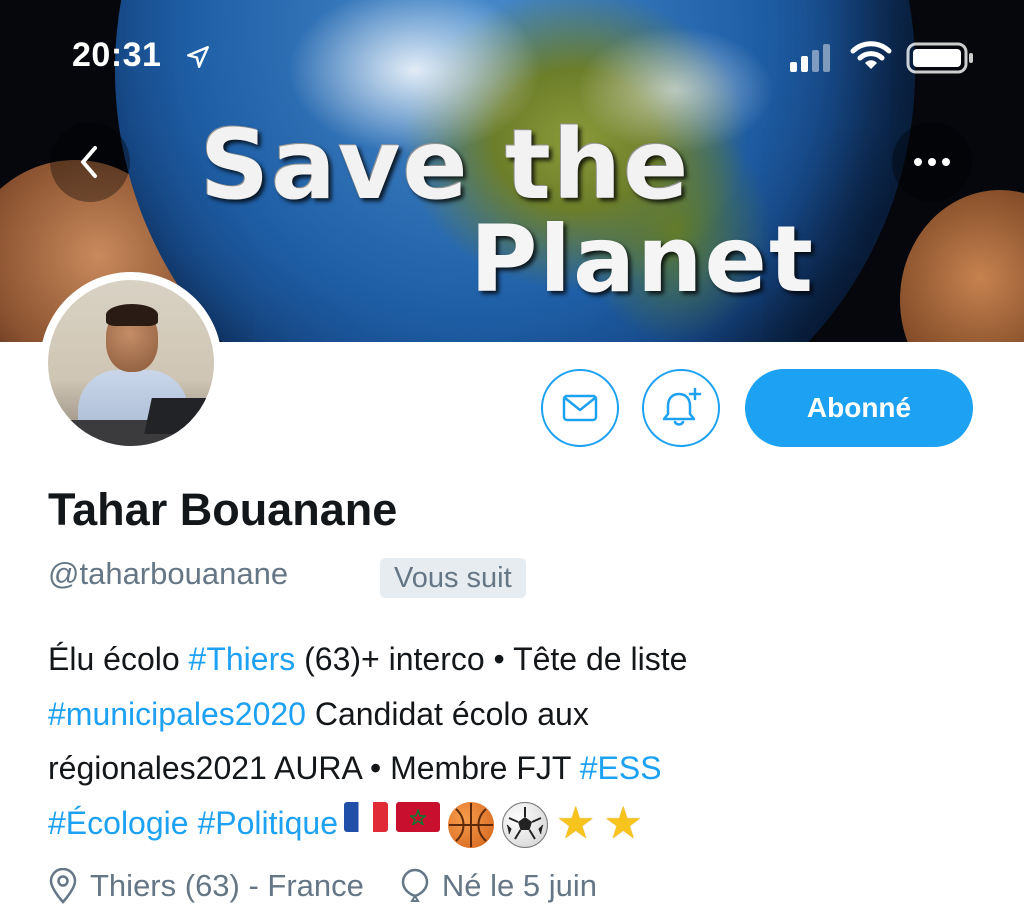 Image resolution: width=1024 pixels, height=924 pixels. I want to click on follows-you-badge: Vous suit, so click(453, 578).